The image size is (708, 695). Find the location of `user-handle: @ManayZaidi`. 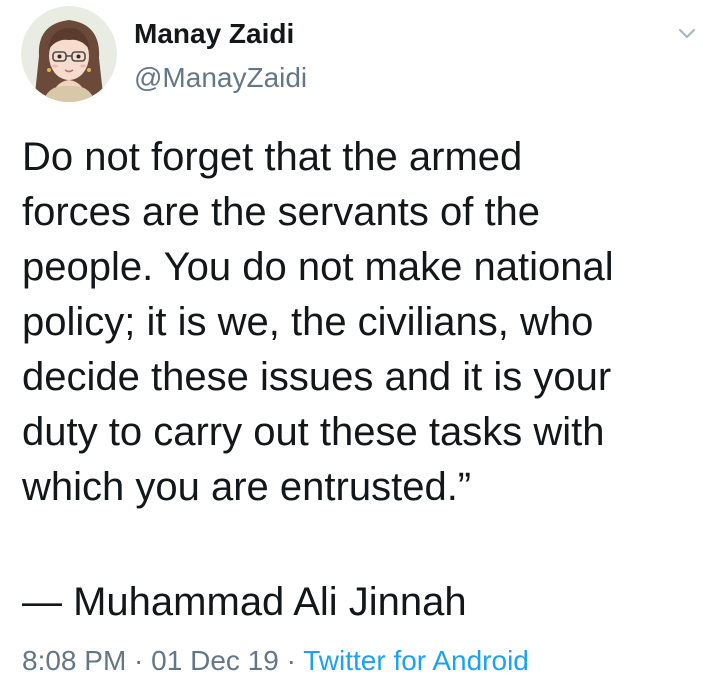

user-handle: @ManayZaidi is located at coordinates (220, 78).